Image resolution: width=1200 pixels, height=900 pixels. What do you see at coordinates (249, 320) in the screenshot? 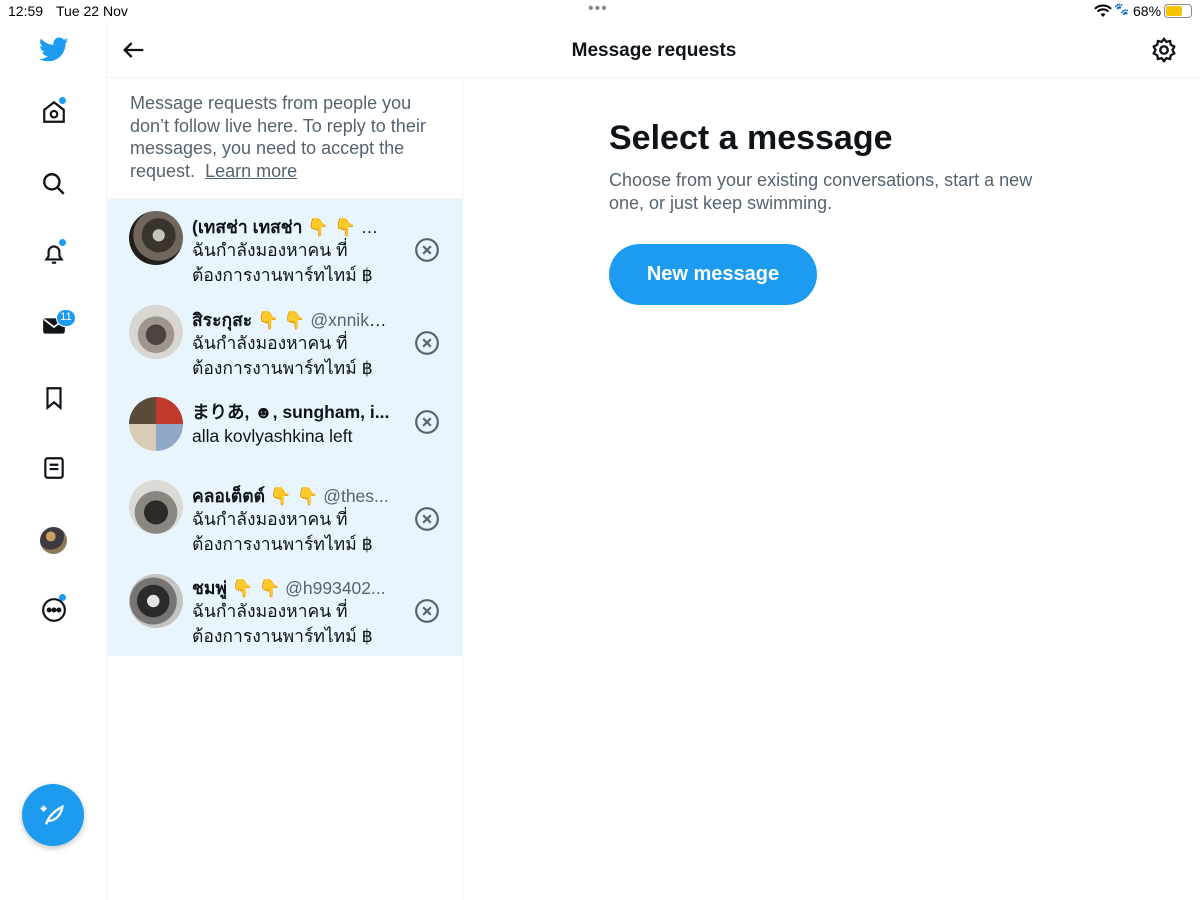
I see `sender-name: สิระกุสะ 👇 👇` at bounding box center [249, 320].